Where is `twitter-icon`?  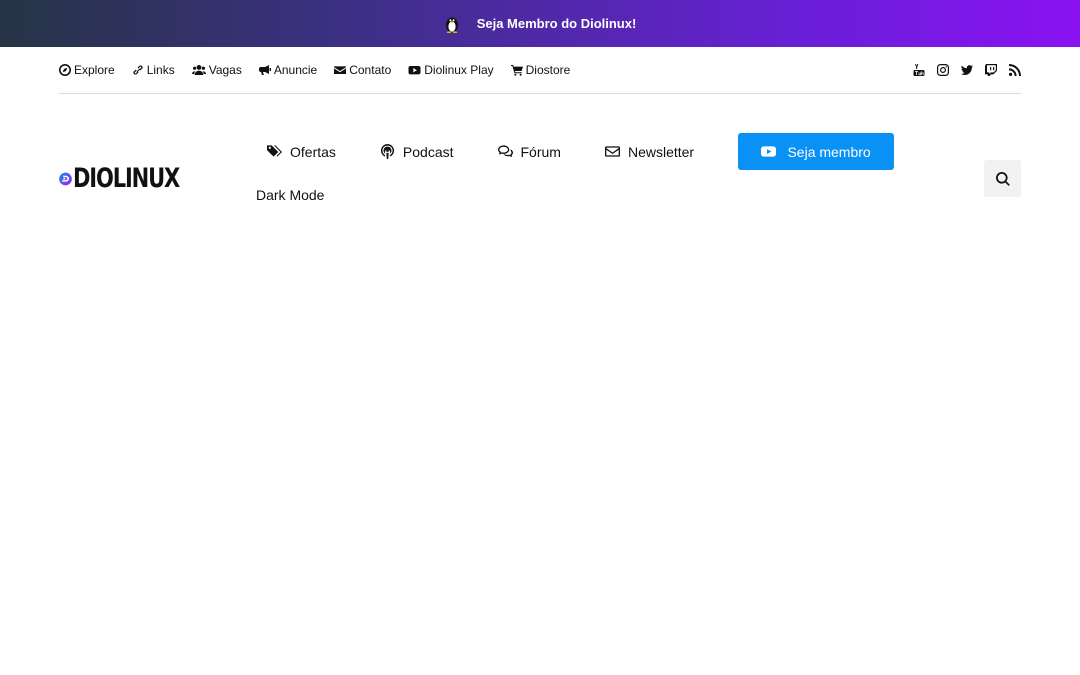 twitter-icon is located at coordinates (967, 70).